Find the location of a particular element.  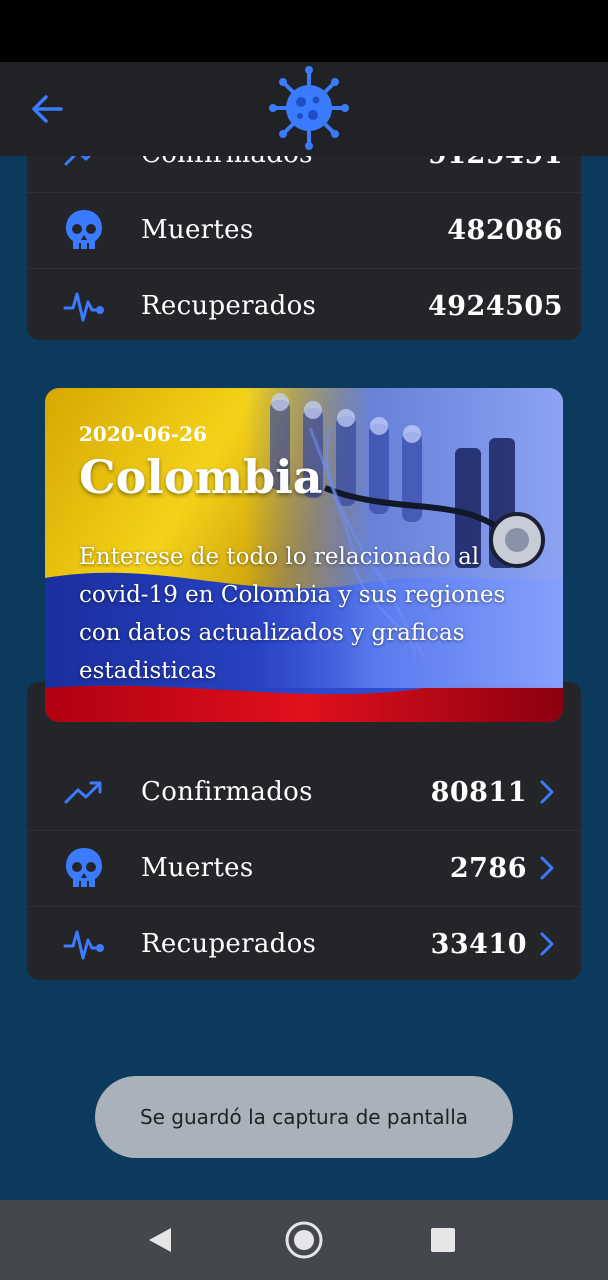

system-nav-bar is located at coordinates (304, 1240).